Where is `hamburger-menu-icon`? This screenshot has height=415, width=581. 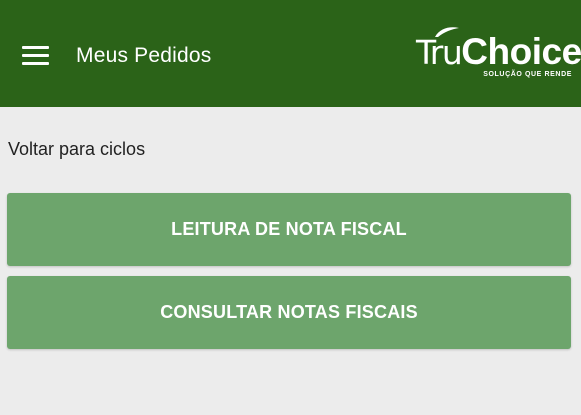 hamburger-menu-icon is located at coordinates (35, 55).